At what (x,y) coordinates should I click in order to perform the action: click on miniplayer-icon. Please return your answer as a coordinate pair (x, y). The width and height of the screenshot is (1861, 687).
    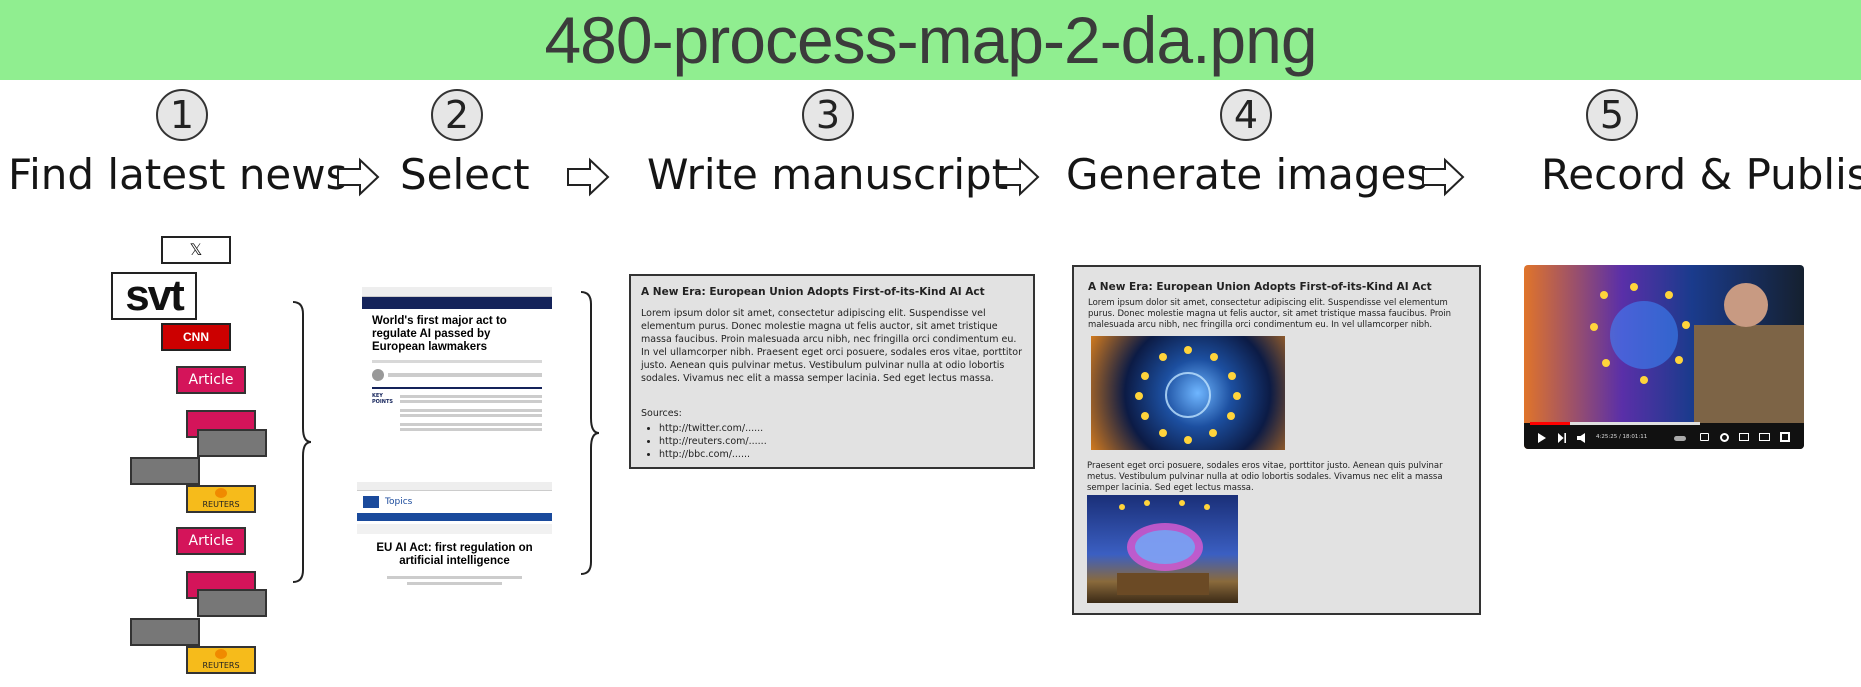
    Looking at the image, I should click on (1744, 437).